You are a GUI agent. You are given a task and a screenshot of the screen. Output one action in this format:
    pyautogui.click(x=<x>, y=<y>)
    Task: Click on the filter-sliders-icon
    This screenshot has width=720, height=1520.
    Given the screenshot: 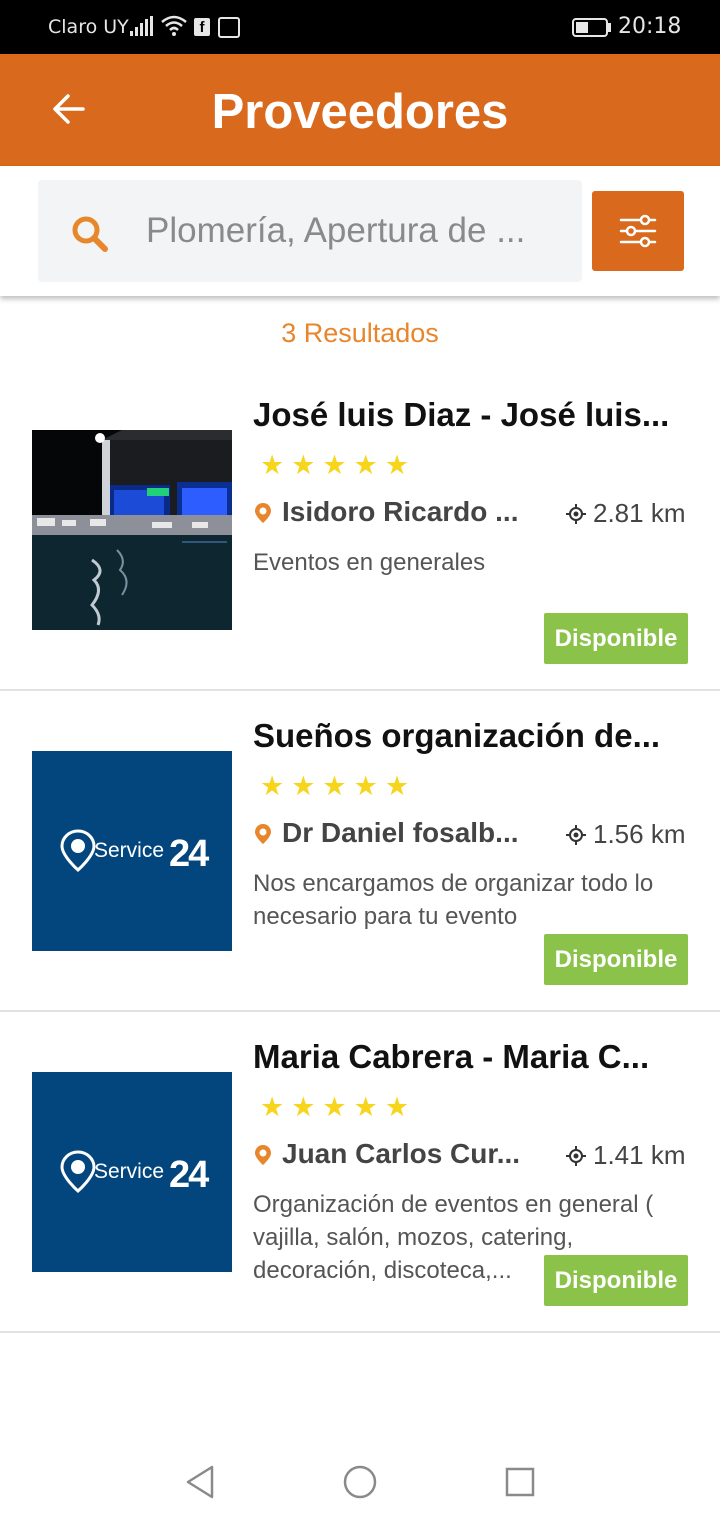 What is the action you would take?
    pyautogui.click(x=638, y=231)
    